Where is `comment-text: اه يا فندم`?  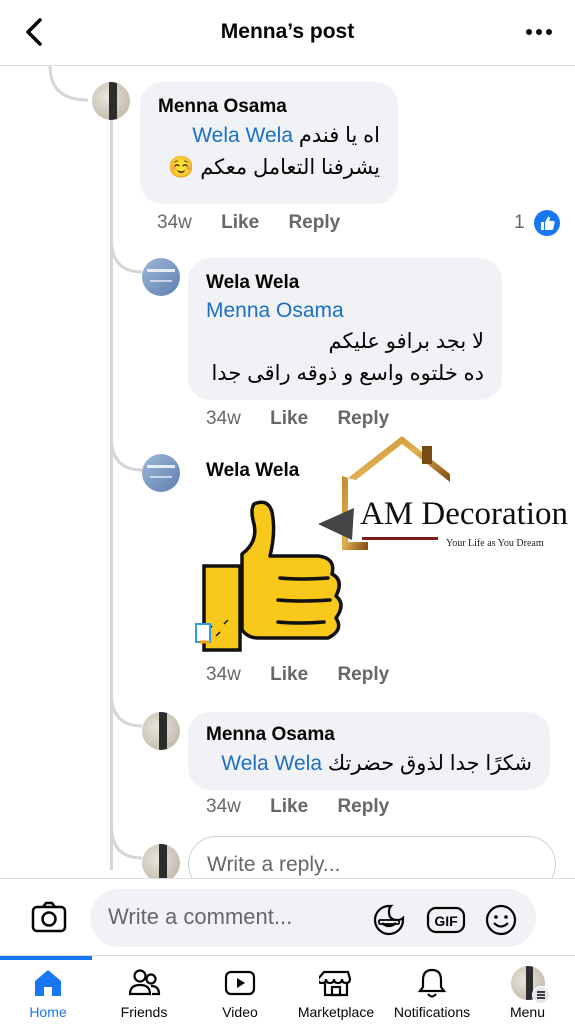
comment-text: اه يا فندم is located at coordinates (339, 135).